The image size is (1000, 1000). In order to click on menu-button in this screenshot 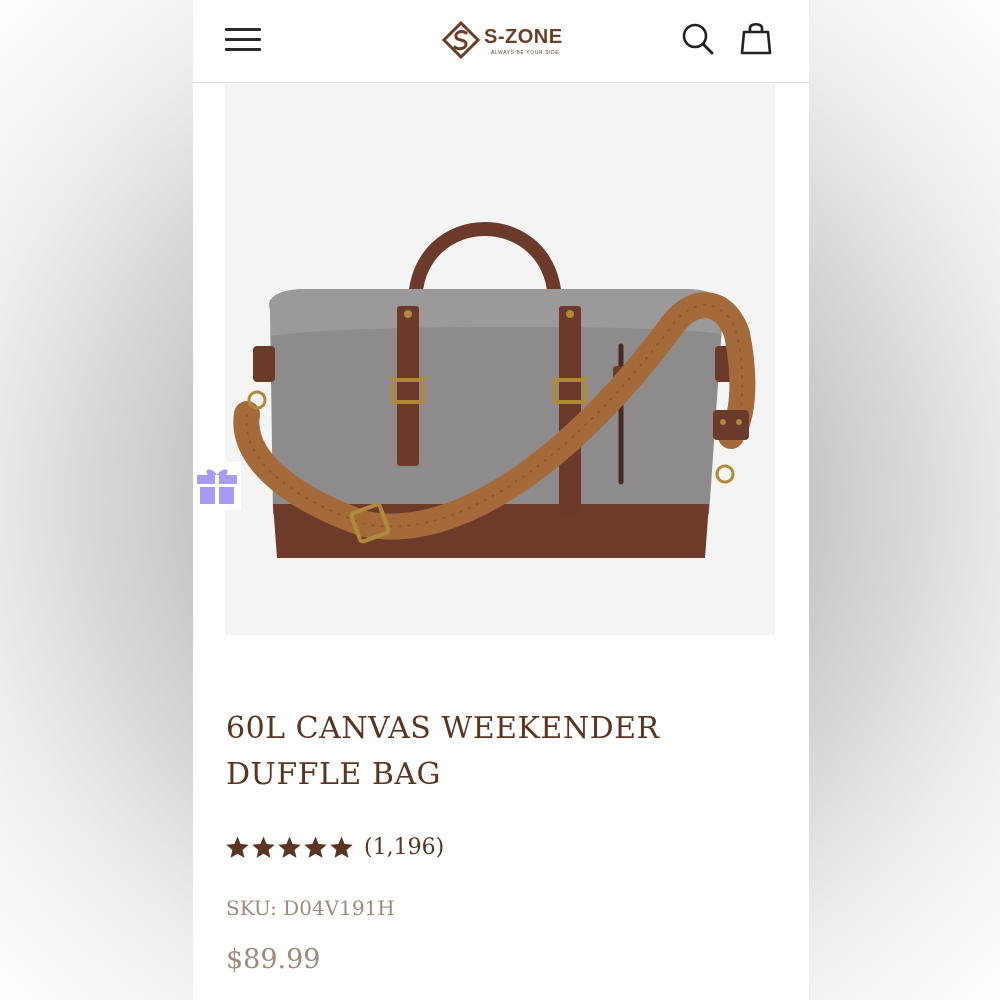, I will do `click(244, 40)`.